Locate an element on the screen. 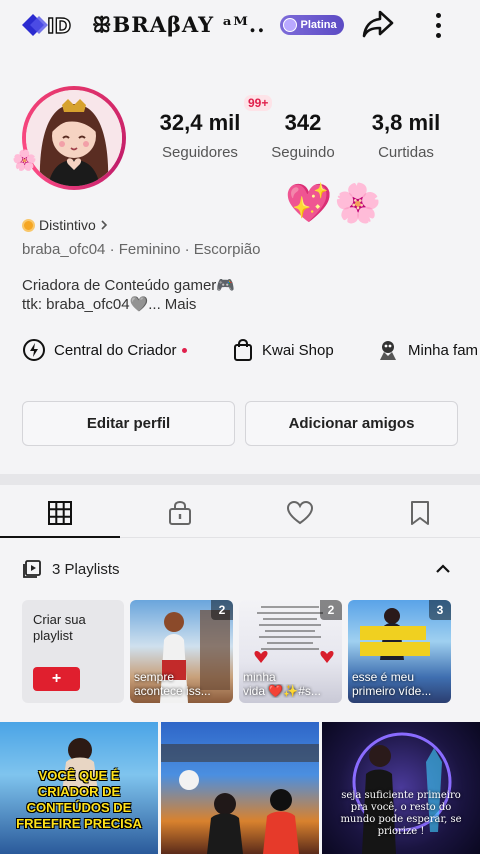 This screenshot has height=854, width=480. likes-label: Curtidas is located at coordinates (406, 152).